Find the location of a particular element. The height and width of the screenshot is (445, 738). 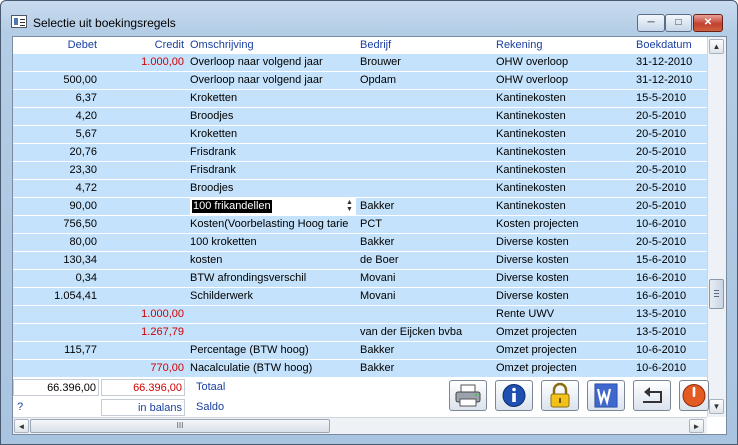

debet-cell: 5,67 is located at coordinates (55, 134).